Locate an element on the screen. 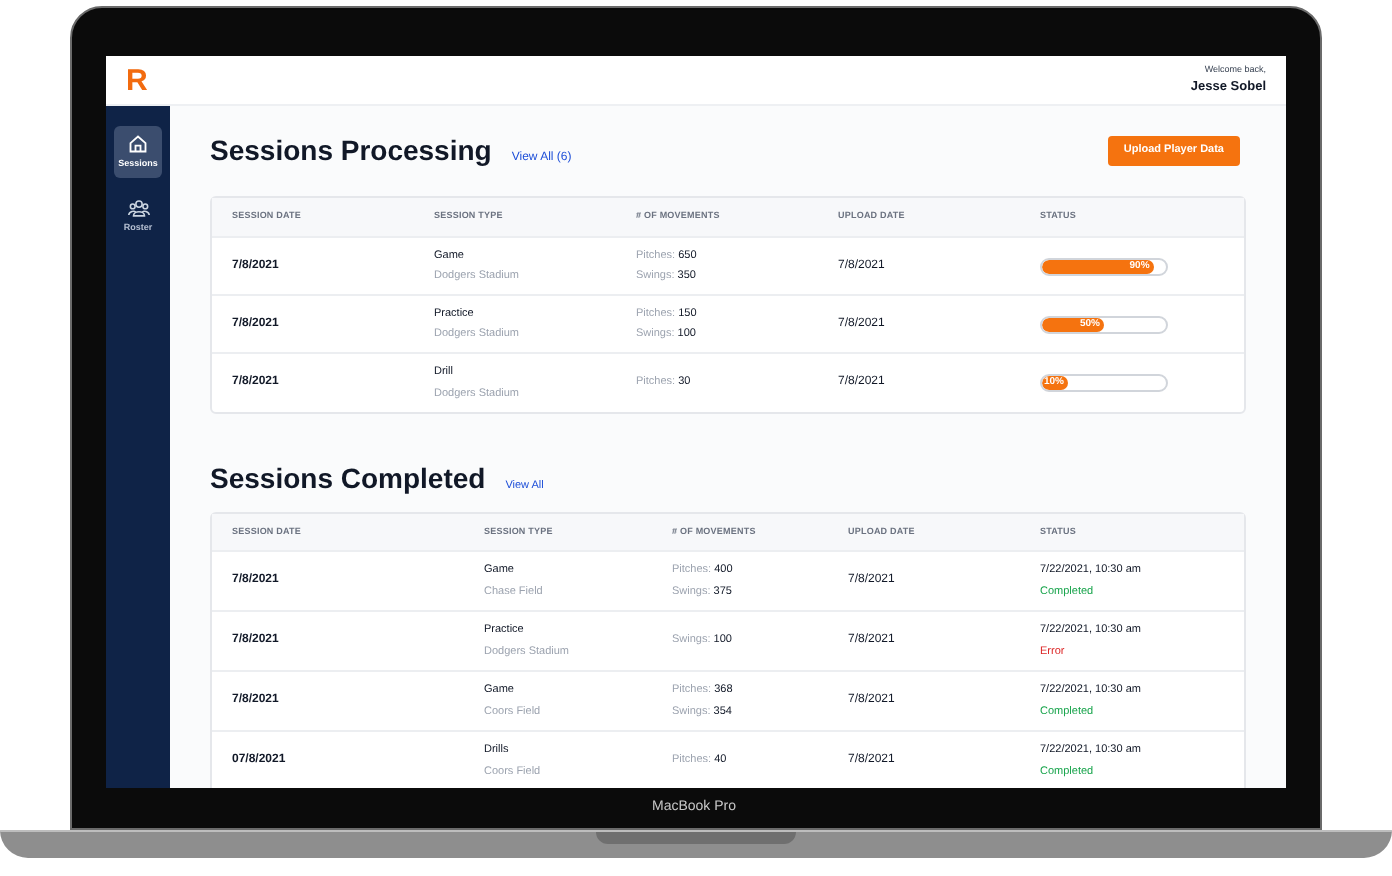 The width and height of the screenshot is (1392, 876). logo: R is located at coordinates (137, 80).